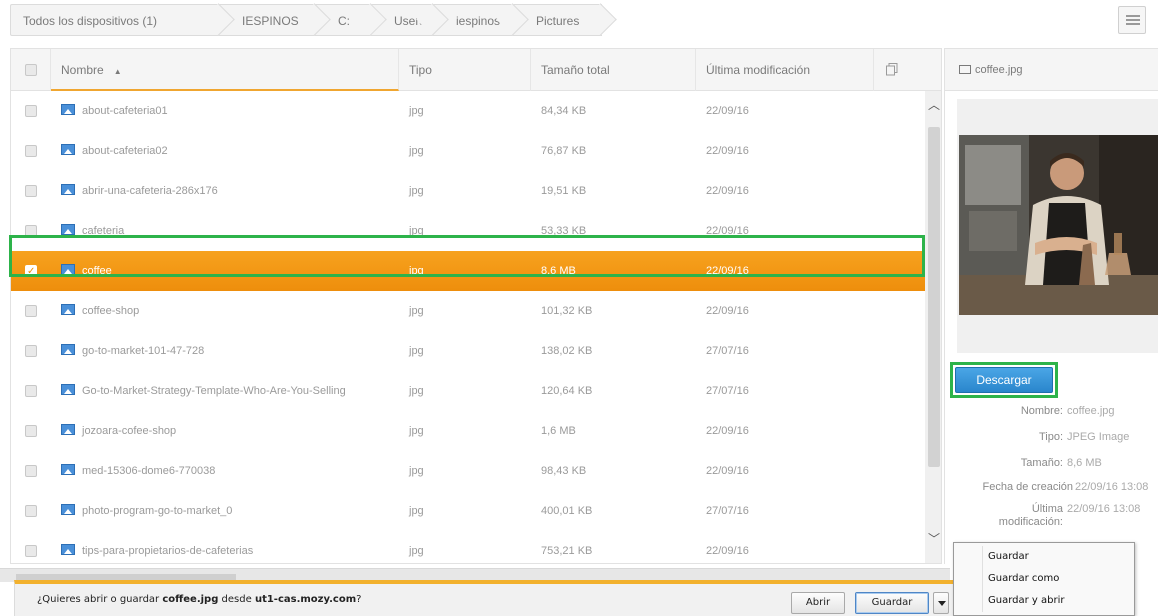 This screenshot has width=1158, height=616. What do you see at coordinates (999, 70) in the screenshot?
I see `preview-filename: coffee.jpg` at bounding box center [999, 70].